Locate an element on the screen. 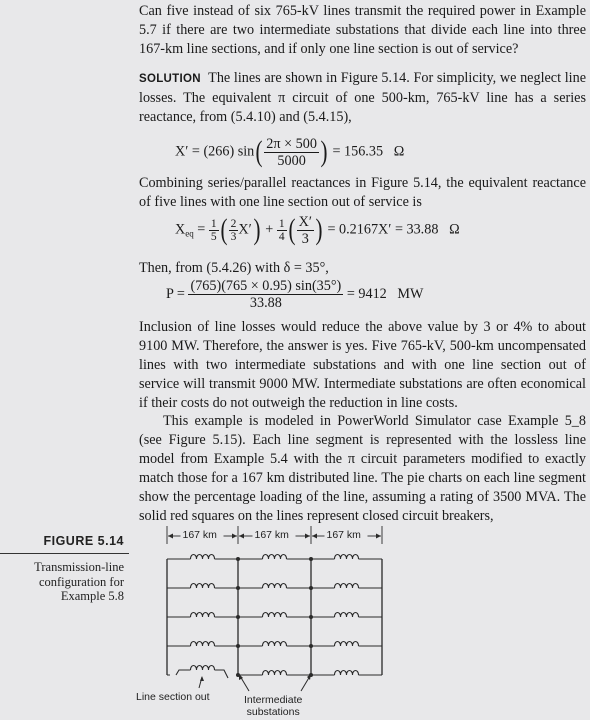 The height and width of the screenshot is (720, 590). annotation-substations-line1: Intermediate is located at coordinates (273, 700).